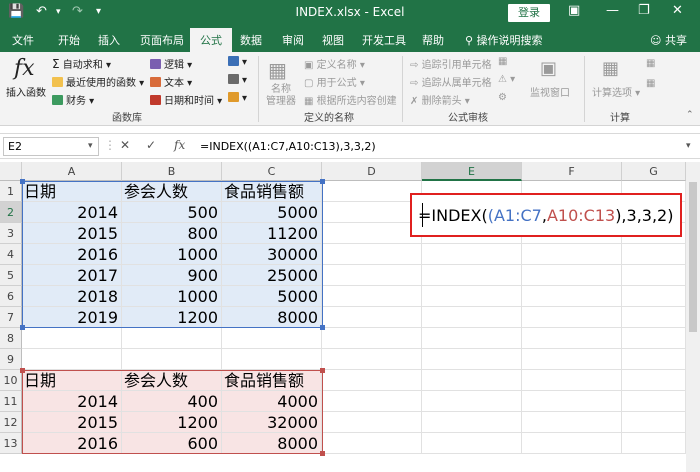 The width and height of the screenshot is (700, 472). Describe the element at coordinates (172, 380) in the screenshot. I see `cell-b10: 参会人数` at that location.